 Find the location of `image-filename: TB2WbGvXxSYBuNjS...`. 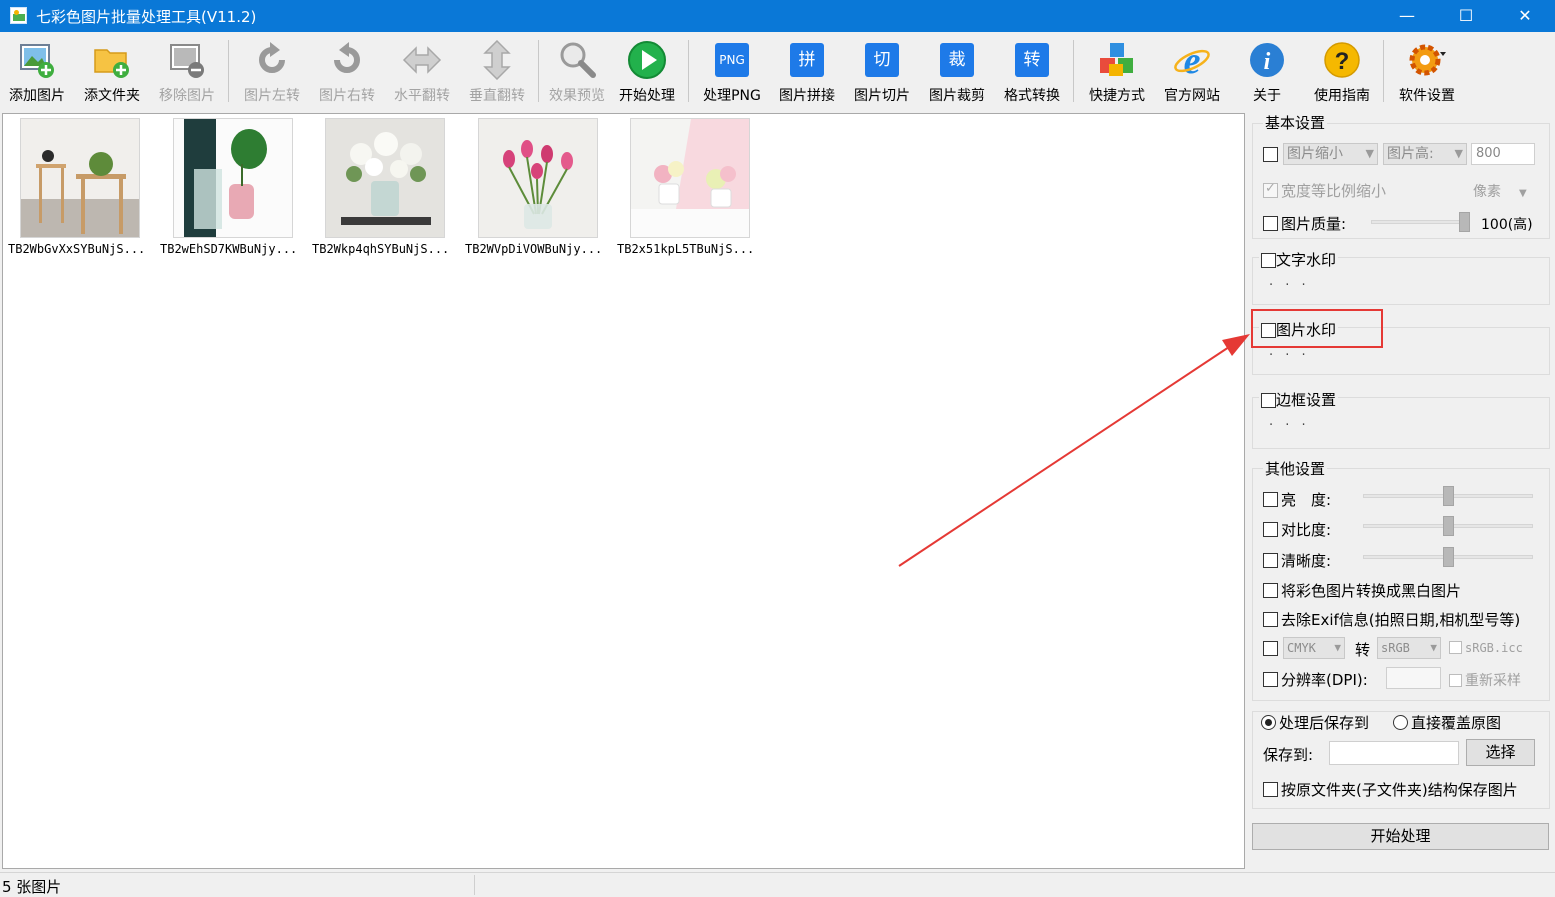

image-filename: TB2WbGvXxSYBuNjS... is located at coordinates (77, 249).